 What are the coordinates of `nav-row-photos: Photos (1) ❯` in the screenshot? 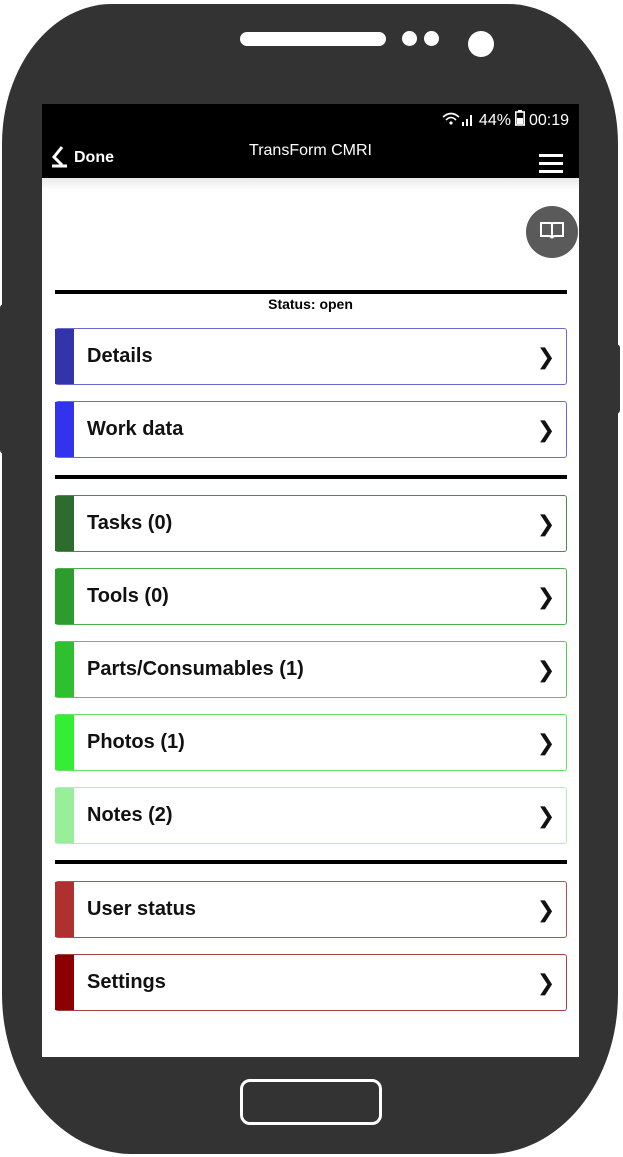 It's located at (311, 742).